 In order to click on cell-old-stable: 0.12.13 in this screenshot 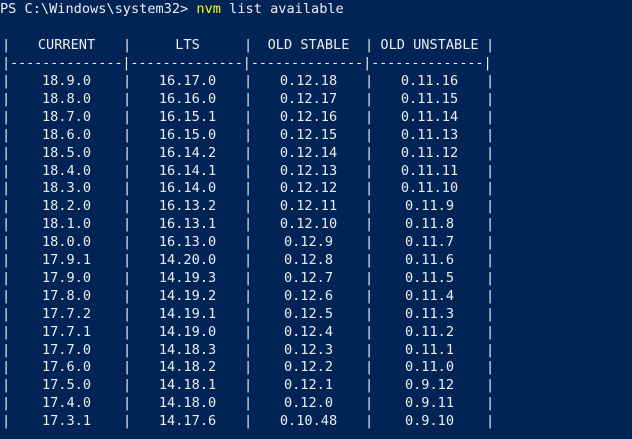, I will do `click(308, 170)`.